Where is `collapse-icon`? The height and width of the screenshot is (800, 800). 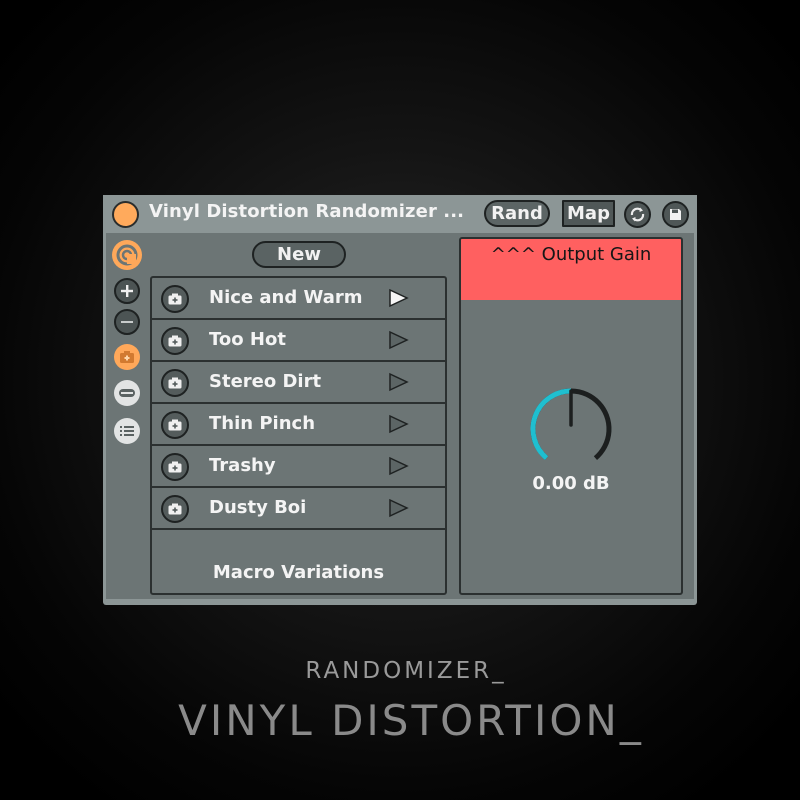 collapse-icon is located at coordinates (127, 393).